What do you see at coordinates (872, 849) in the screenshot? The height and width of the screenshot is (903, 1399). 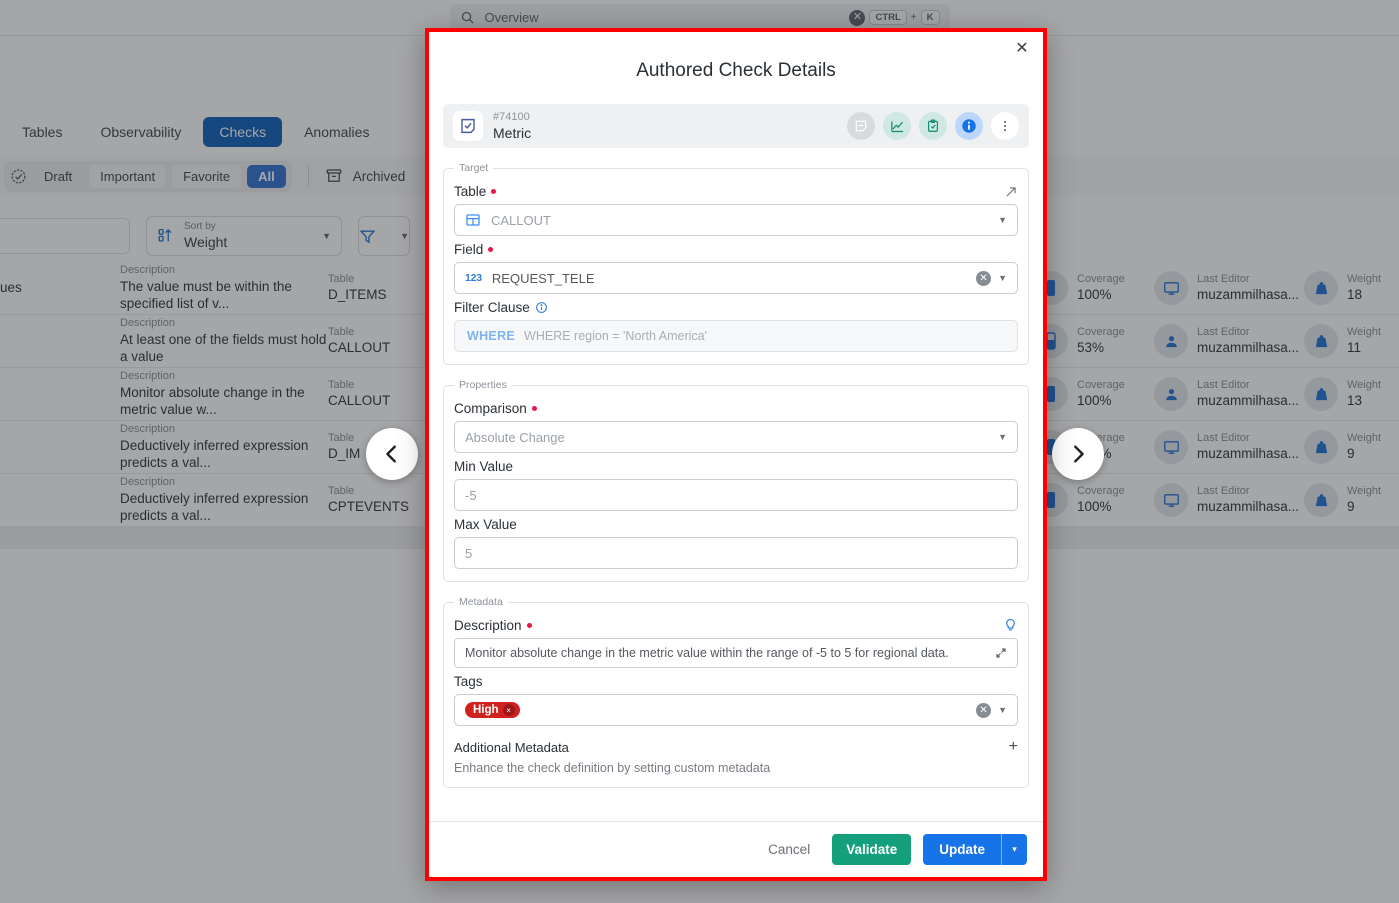 I see `validate-button: Validate` at bounding box center [872, 849].